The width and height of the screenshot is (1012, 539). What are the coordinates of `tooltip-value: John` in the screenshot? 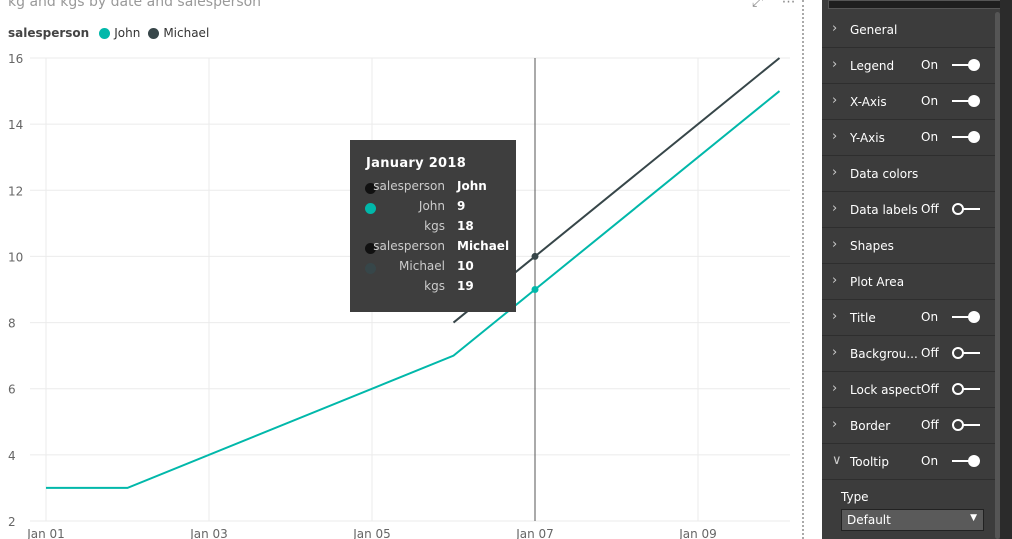 It's located at (472, 186).